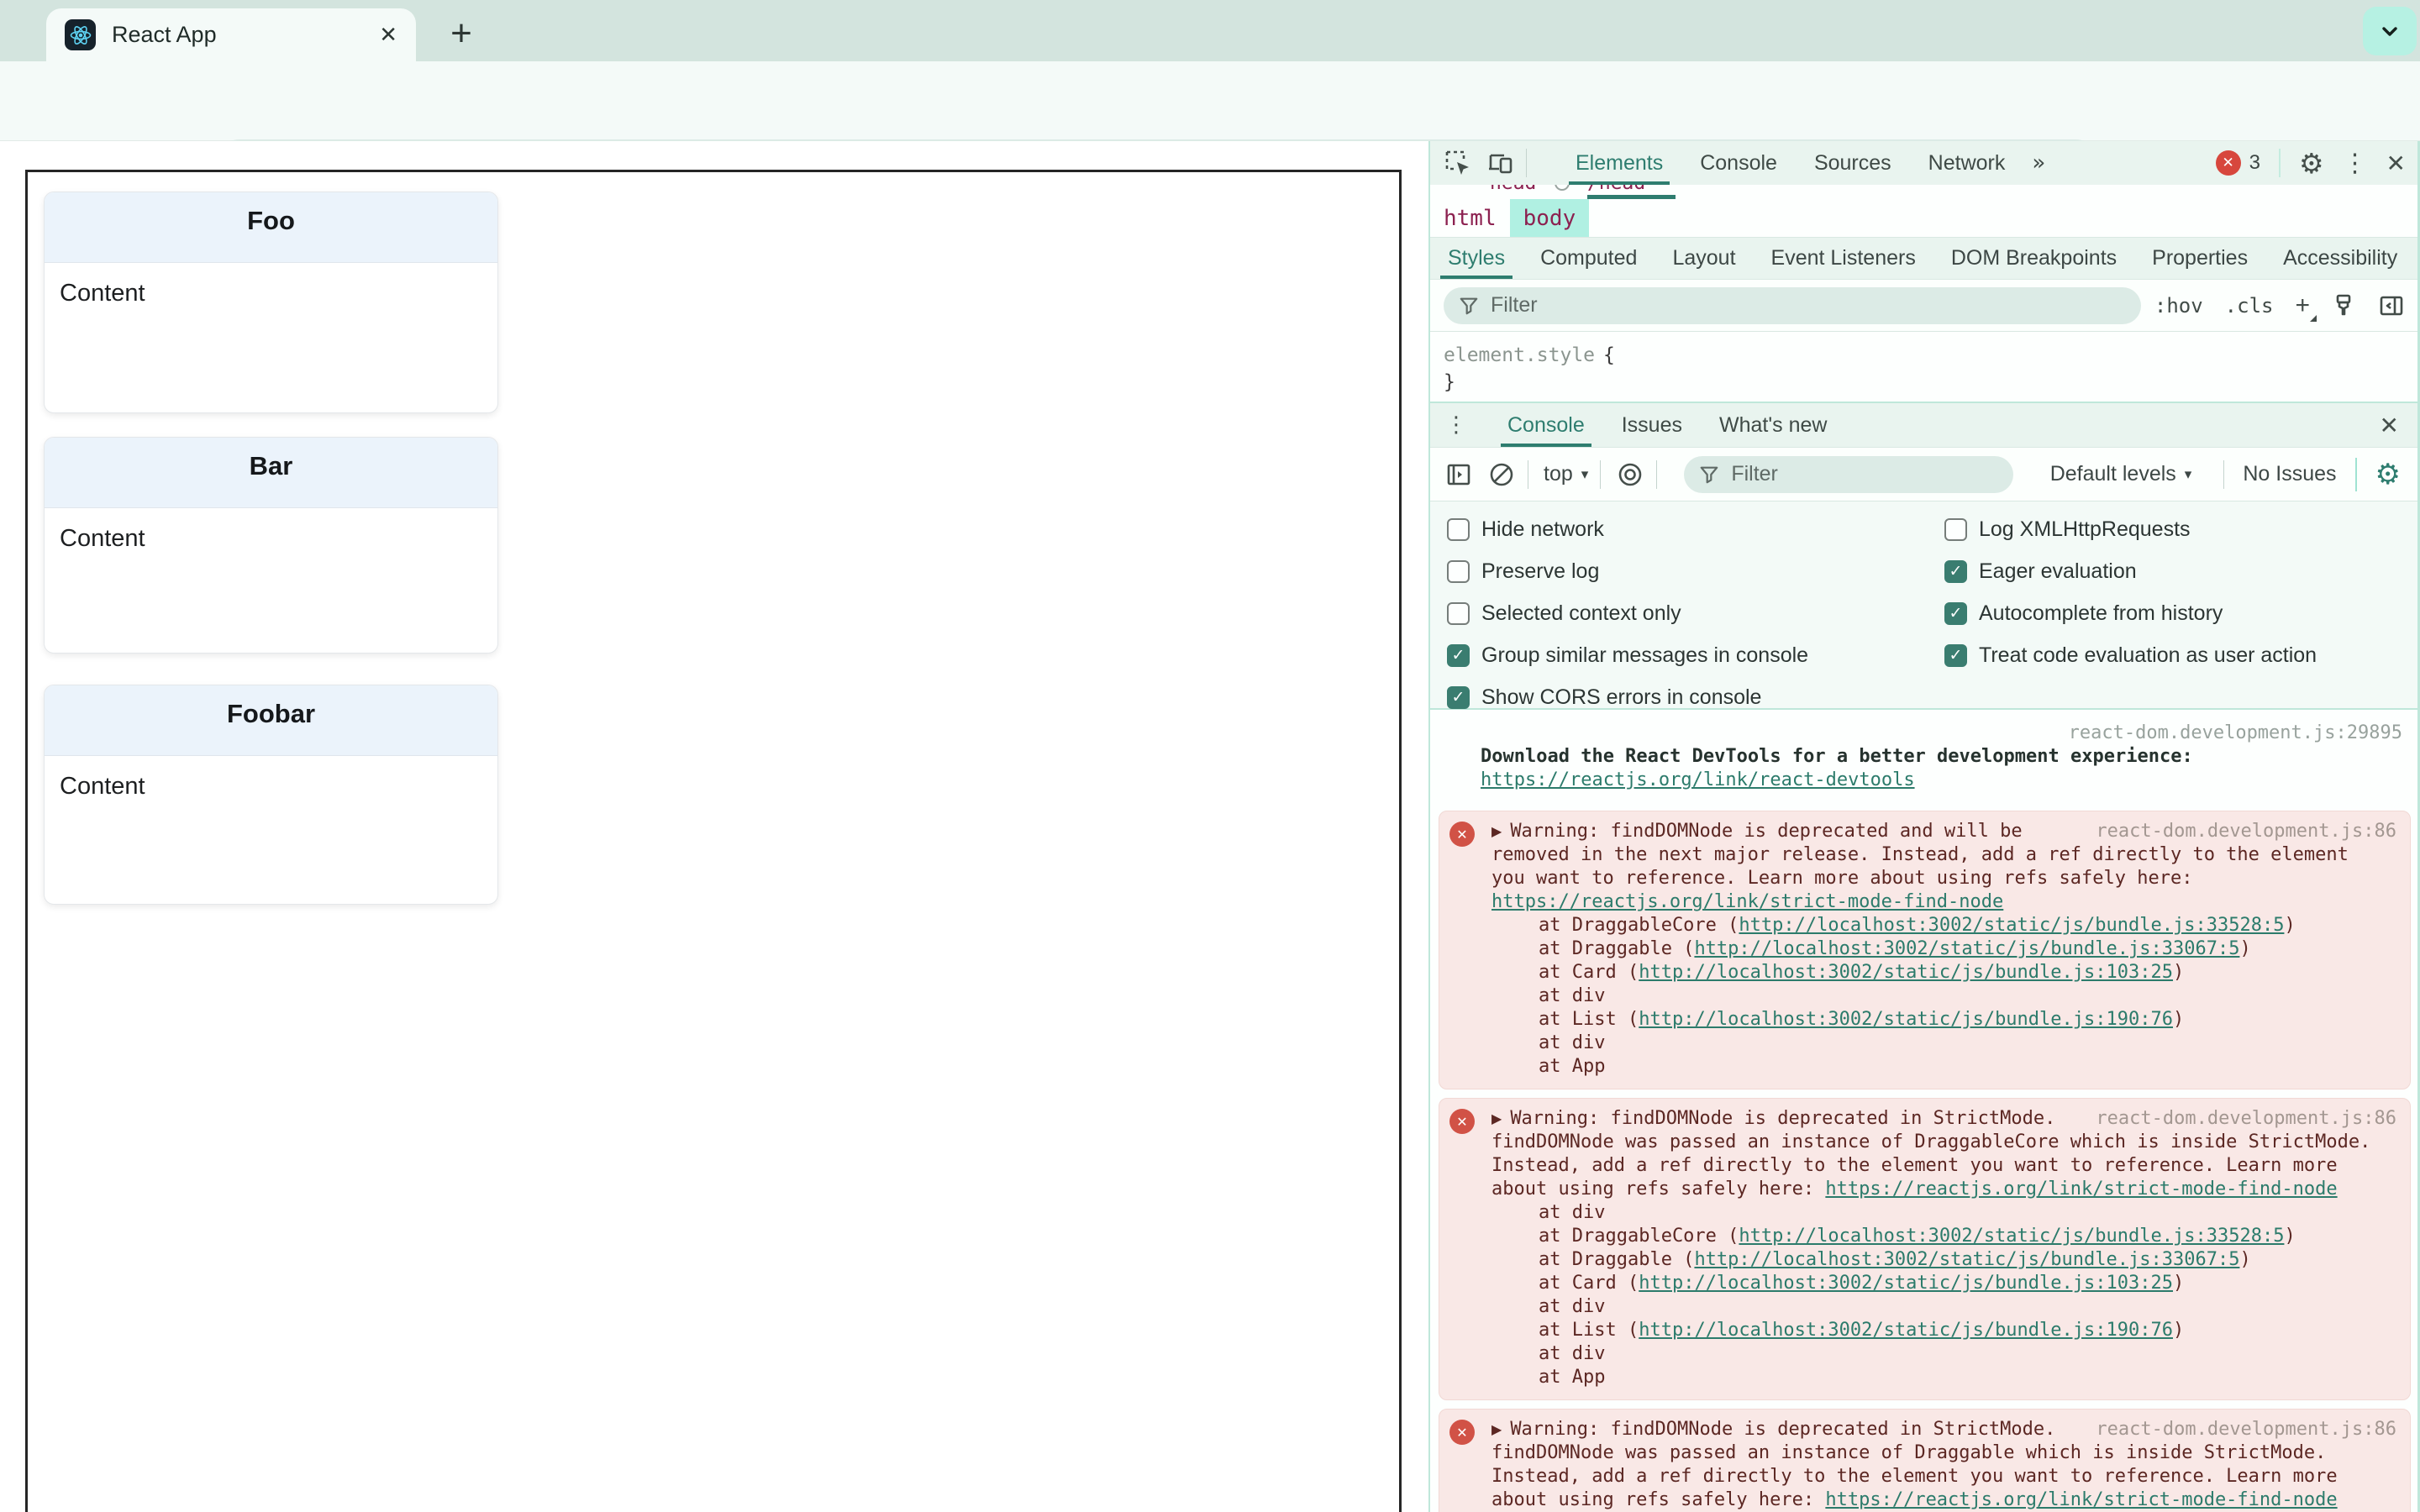 Image resolution: width=2420 pixels, height=1512 pixels. I want to click on log-levels-dropdown: Default levels ▾, so click(2121, 474).